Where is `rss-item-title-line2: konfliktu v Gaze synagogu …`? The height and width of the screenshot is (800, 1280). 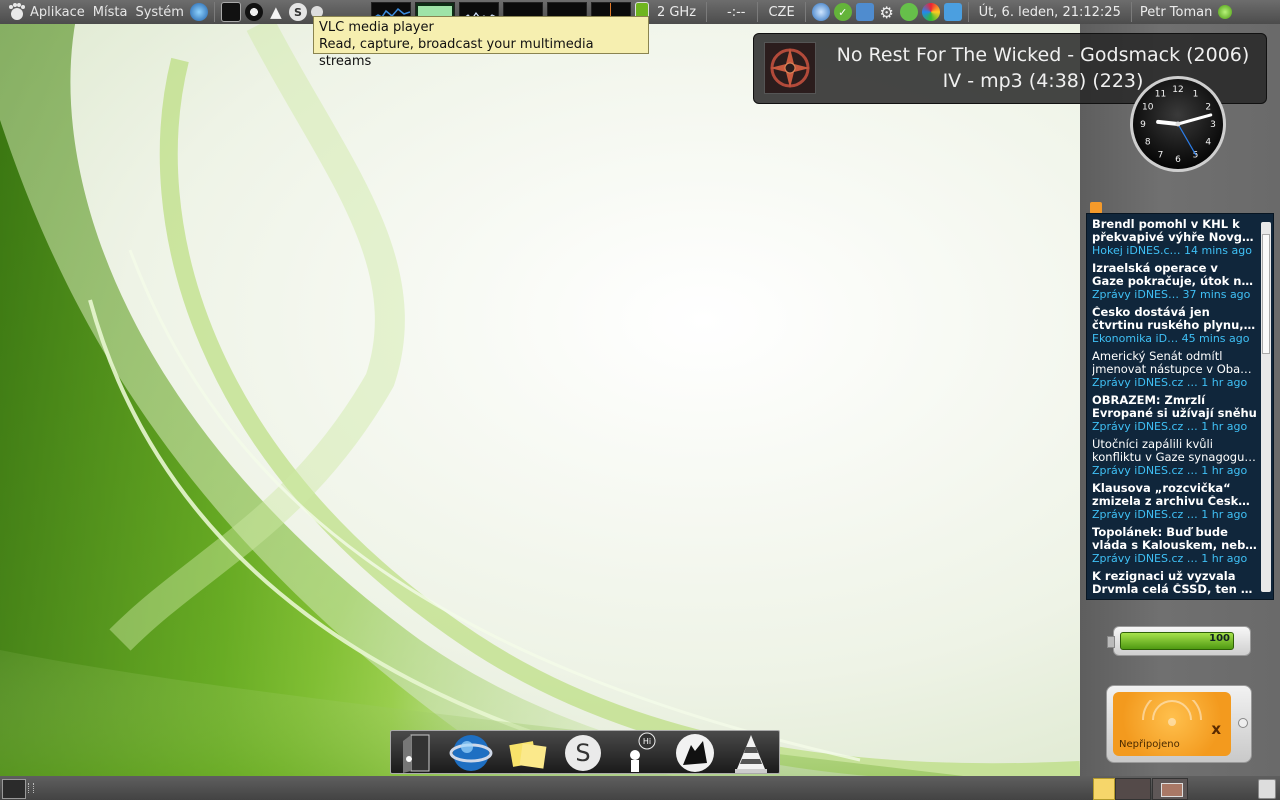
rss-item-title-line2: konfliktu v Gaze synagogu … is located at coordinates (1174, 457).